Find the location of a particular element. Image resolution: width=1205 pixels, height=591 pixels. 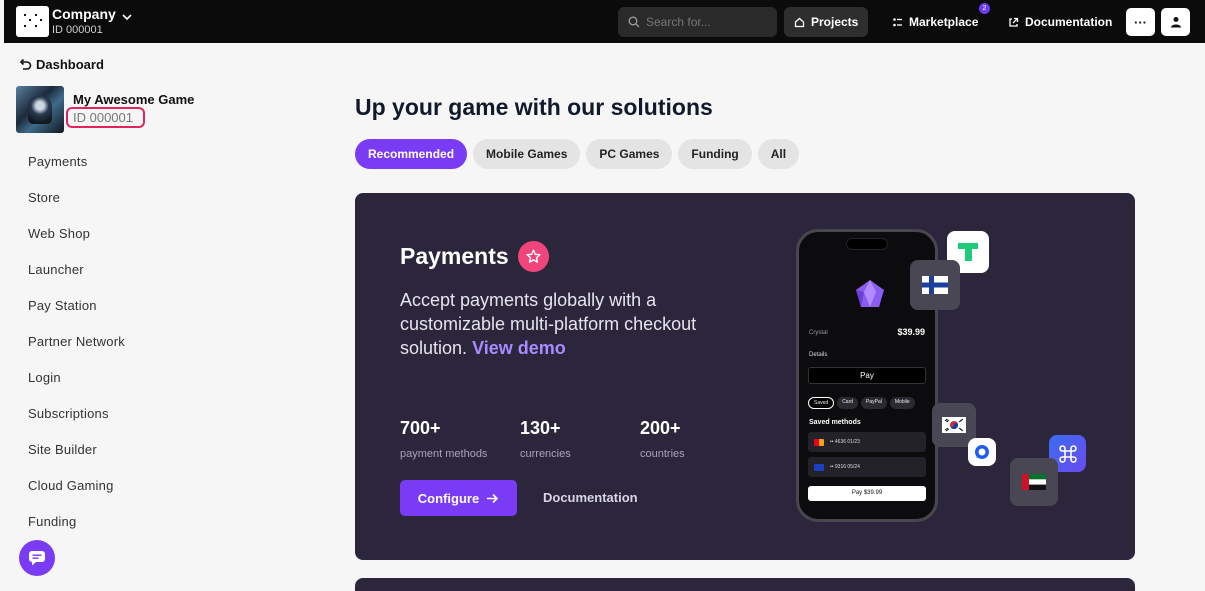

chevron-down-icon is located at coordinates (127, 18).